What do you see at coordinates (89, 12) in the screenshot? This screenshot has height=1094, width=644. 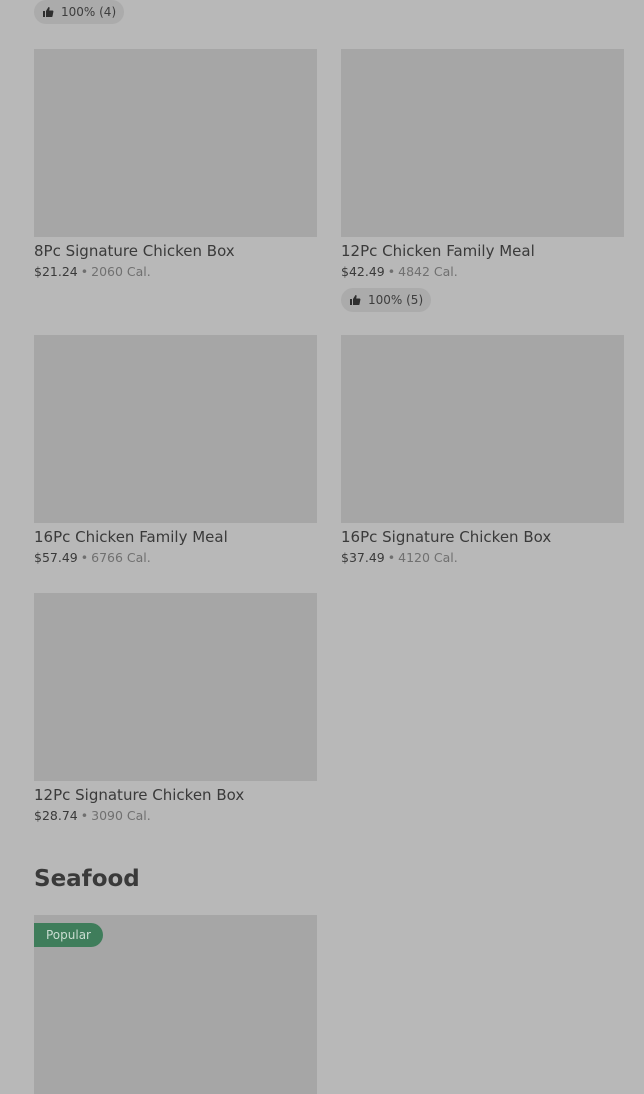 I see `rating-text: 100% (4)` at bounding box center [89, 12].